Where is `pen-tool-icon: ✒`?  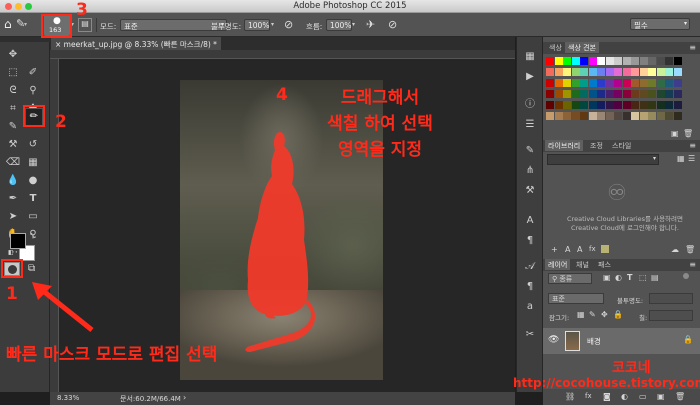
pen-tool-icon: ✒ is located at coordinates (13, 199).